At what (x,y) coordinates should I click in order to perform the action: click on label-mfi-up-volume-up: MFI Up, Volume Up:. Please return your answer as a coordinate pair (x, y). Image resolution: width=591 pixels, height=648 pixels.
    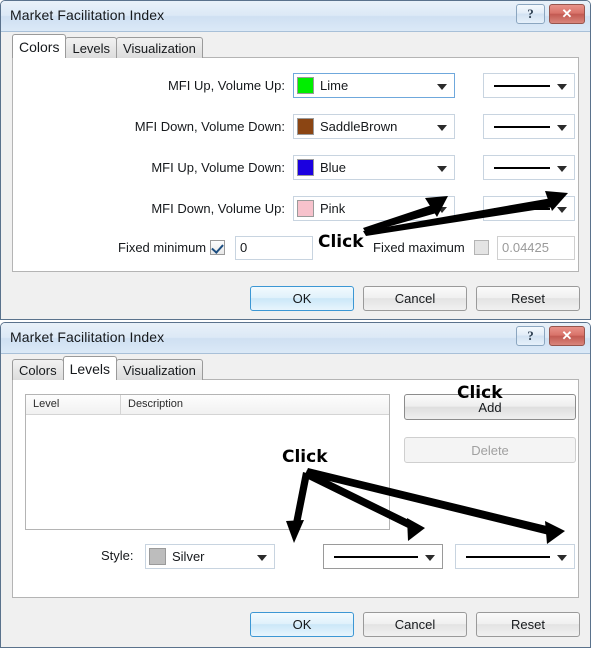
    Looking at the image, I should click on (226, 85).